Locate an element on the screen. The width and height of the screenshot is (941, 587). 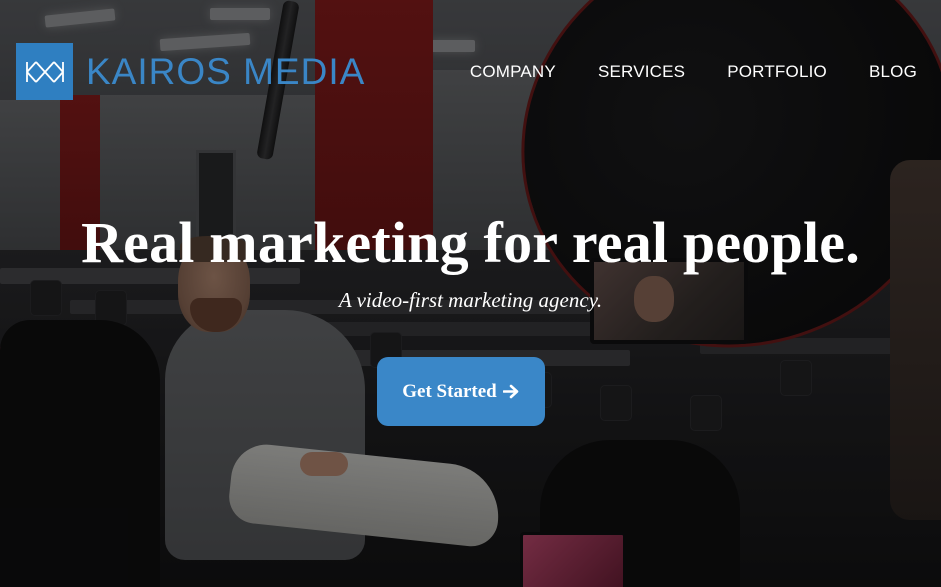
arrow-right-icon is located at coordinates (511, 391).